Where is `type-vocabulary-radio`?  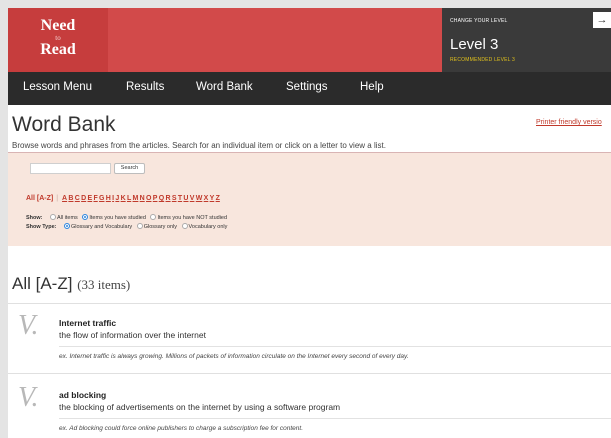
type-vocabulary-radio is located at coordinates (184, 226).